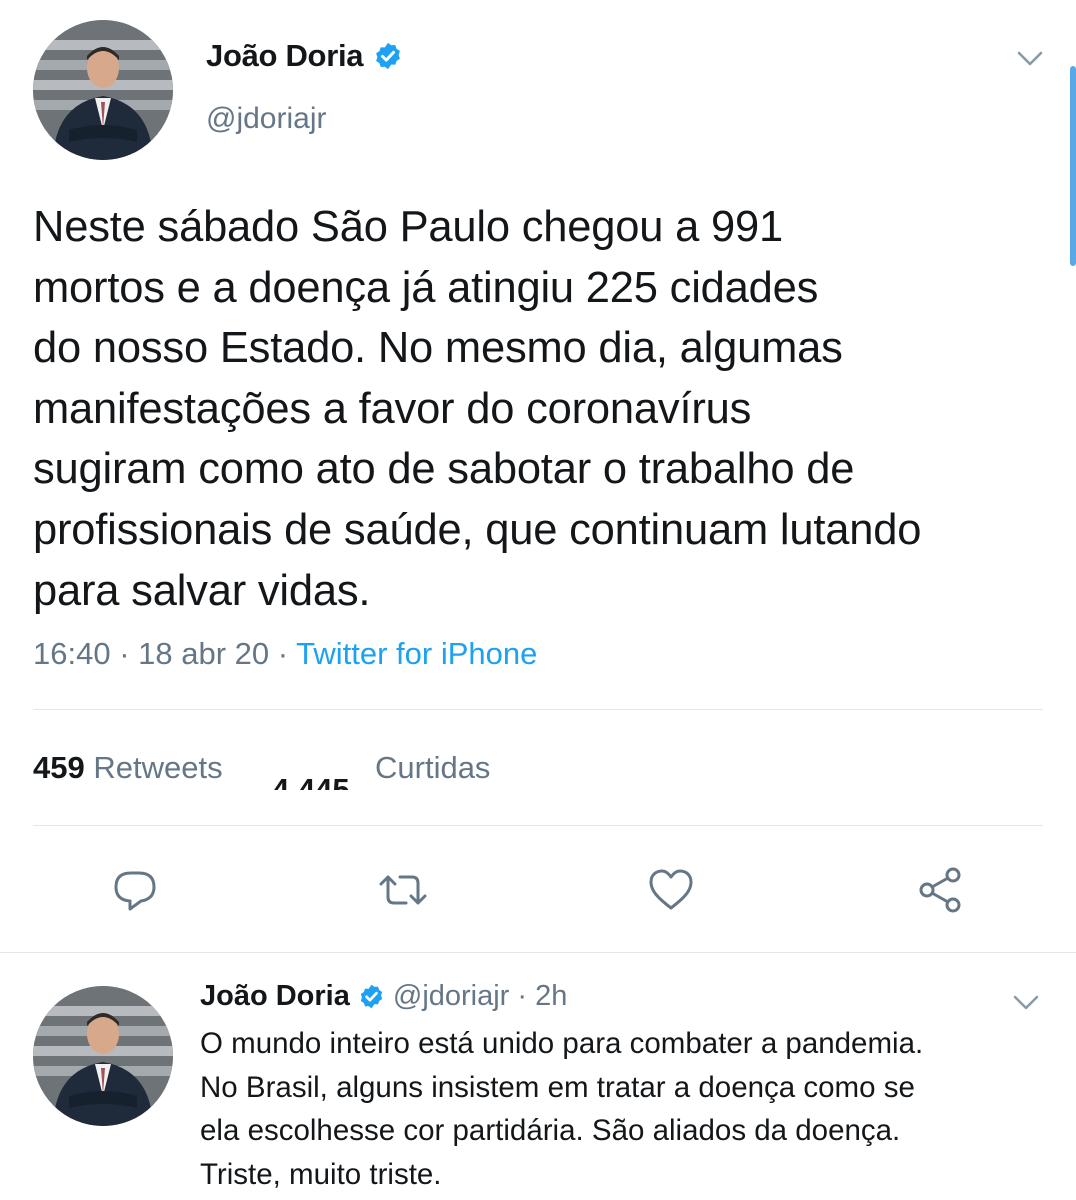  What do you see at coordinates (202, 590) in the screenshot?
I see `tweet-text-line: para salvar vidas.` at bounding box center [202, 590].